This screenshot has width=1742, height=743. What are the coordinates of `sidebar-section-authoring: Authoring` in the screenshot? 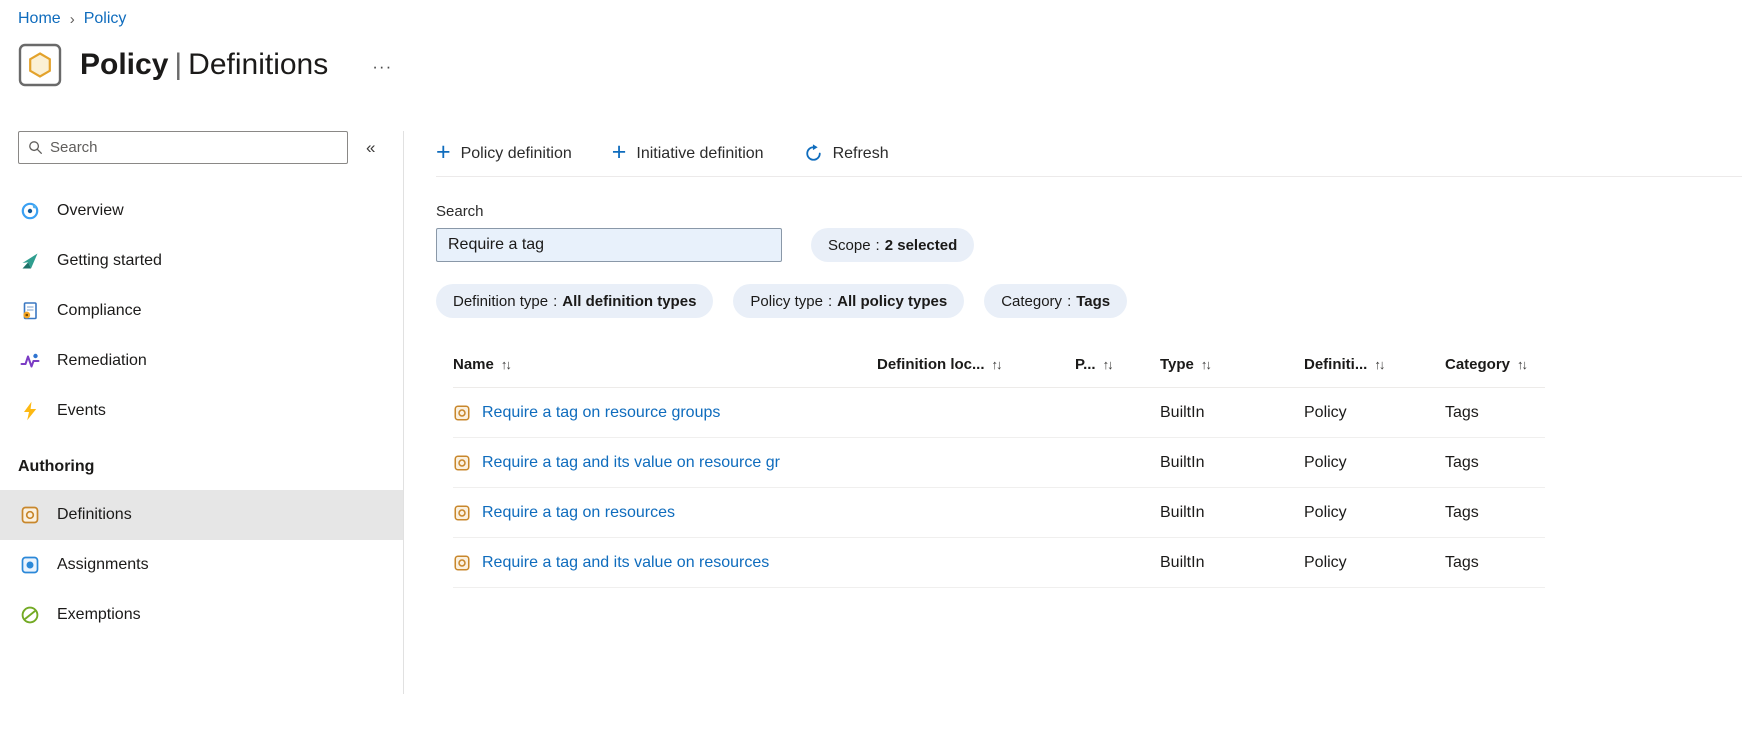 It's located at (56, 466).